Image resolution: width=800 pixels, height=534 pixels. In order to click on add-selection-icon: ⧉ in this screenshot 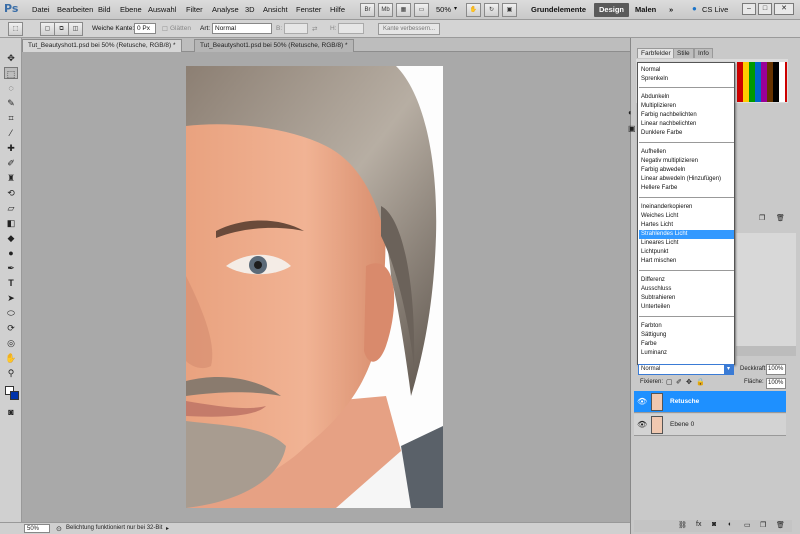, I will do `click(61, 29)`.